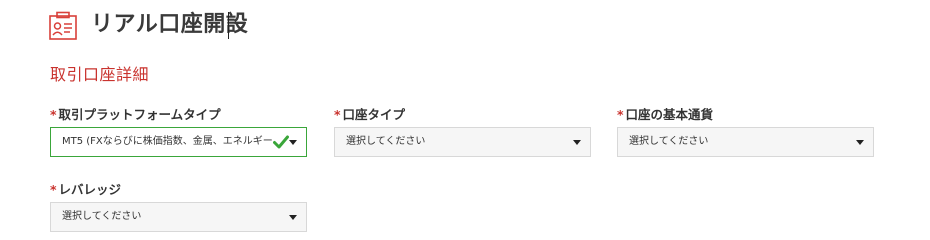  Describe the element at coordinates (167, 141) in the screenshot. I see `platform-type-value: MT5 (FXならびに株価指数、金属、エネルギーの` at that location.